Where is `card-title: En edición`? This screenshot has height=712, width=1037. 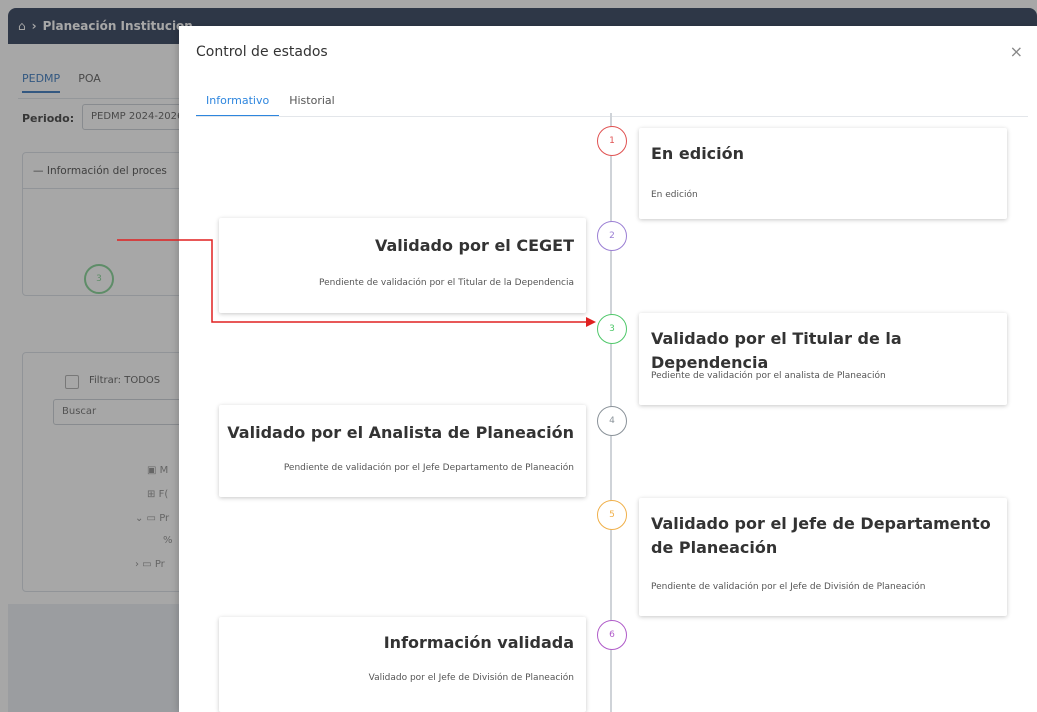 card-title: En edición is located at coordinates (698, 153).